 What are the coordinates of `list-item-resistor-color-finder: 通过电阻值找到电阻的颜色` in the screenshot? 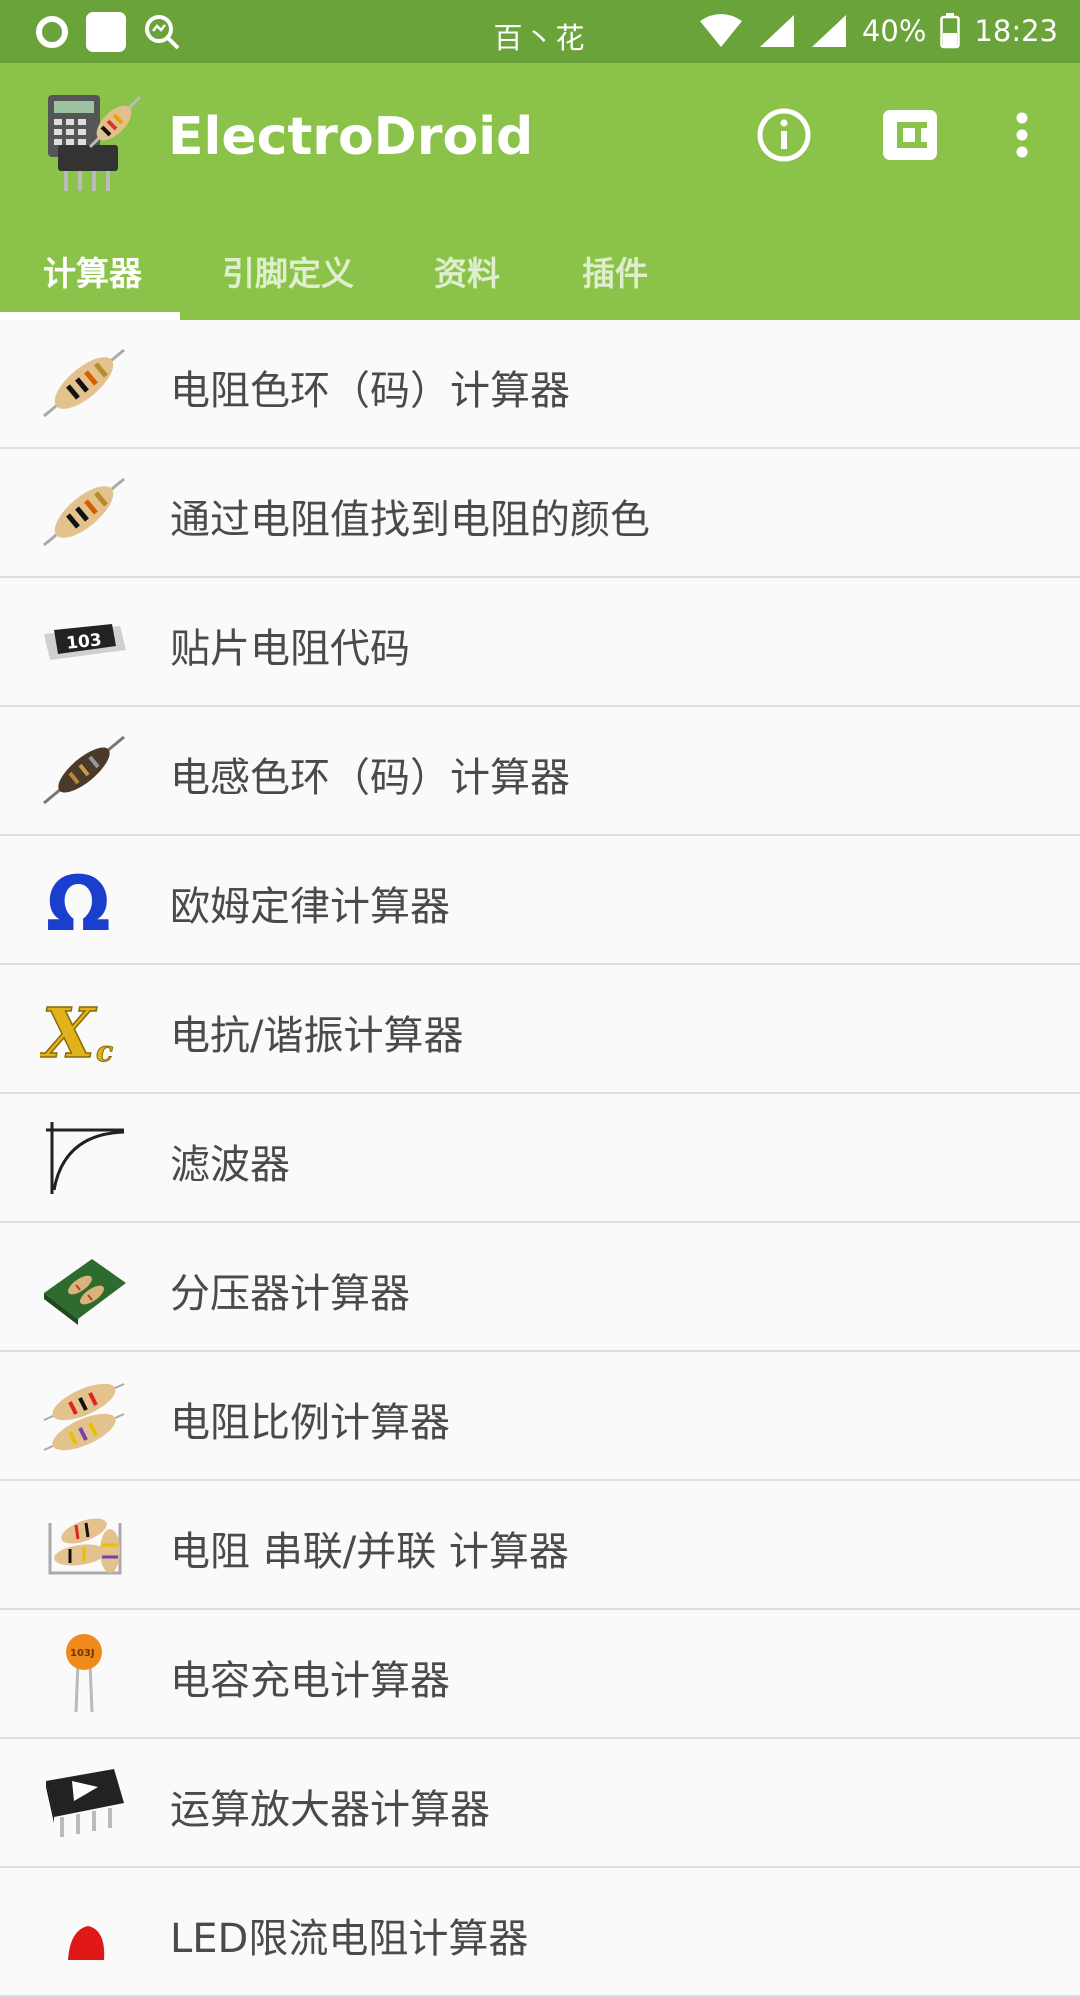 It's located at (540, 513).